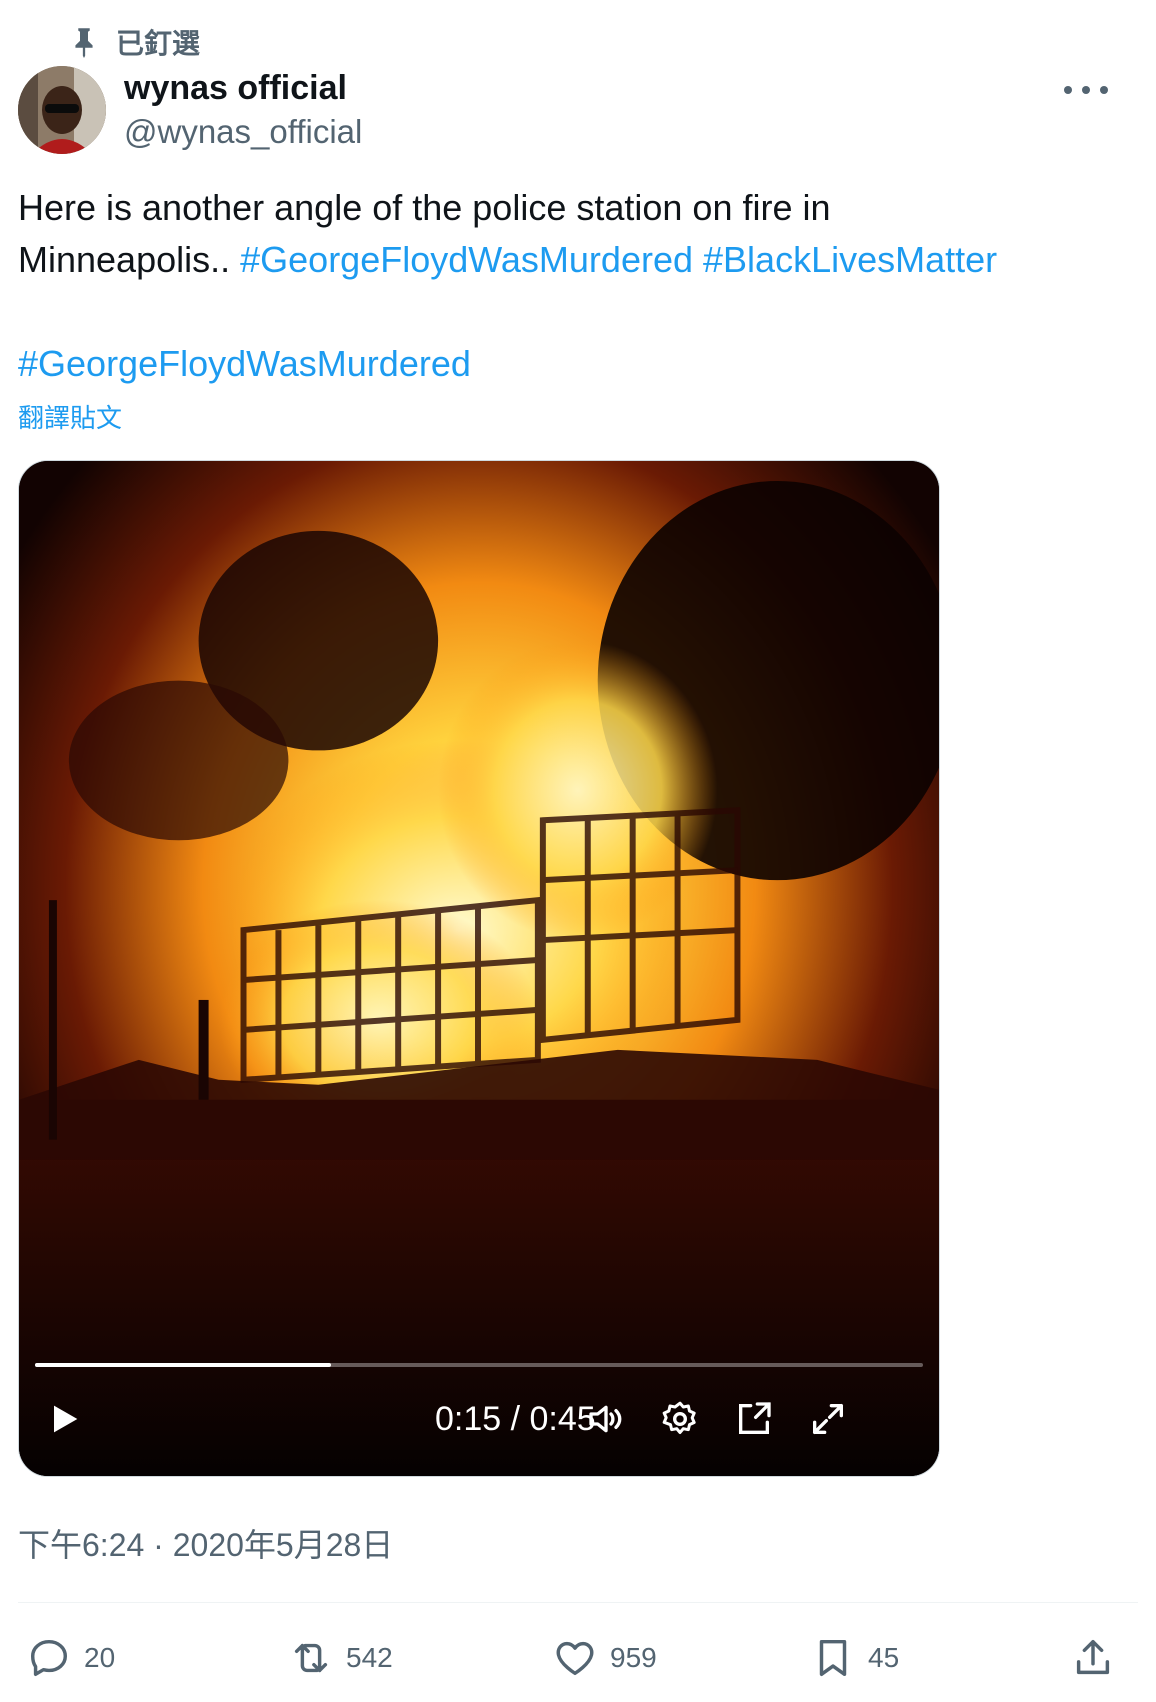 The height and width of the screenshot is (1702, 1156). I want to click on pinned-label: 已釘選, so click(158, 43).